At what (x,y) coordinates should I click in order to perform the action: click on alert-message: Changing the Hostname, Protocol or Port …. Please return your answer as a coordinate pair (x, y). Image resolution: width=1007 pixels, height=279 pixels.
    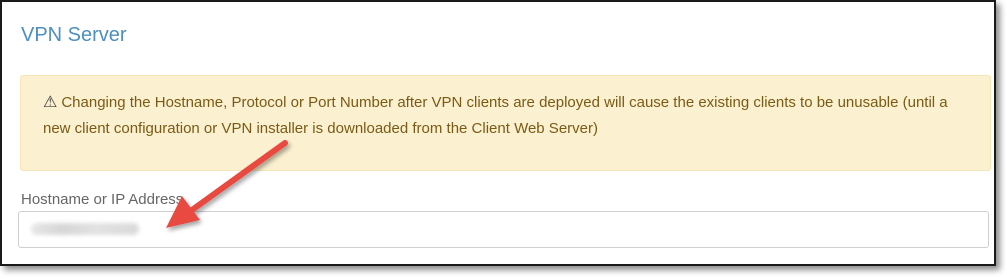
    Looking at the image, I should click on (495, 115).